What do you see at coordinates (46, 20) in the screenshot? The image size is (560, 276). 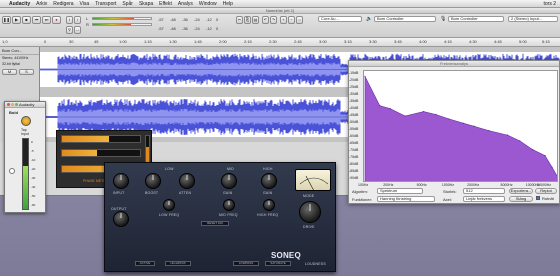 I see `skip-end-button: ⏭` at bounding box center [46, 20].